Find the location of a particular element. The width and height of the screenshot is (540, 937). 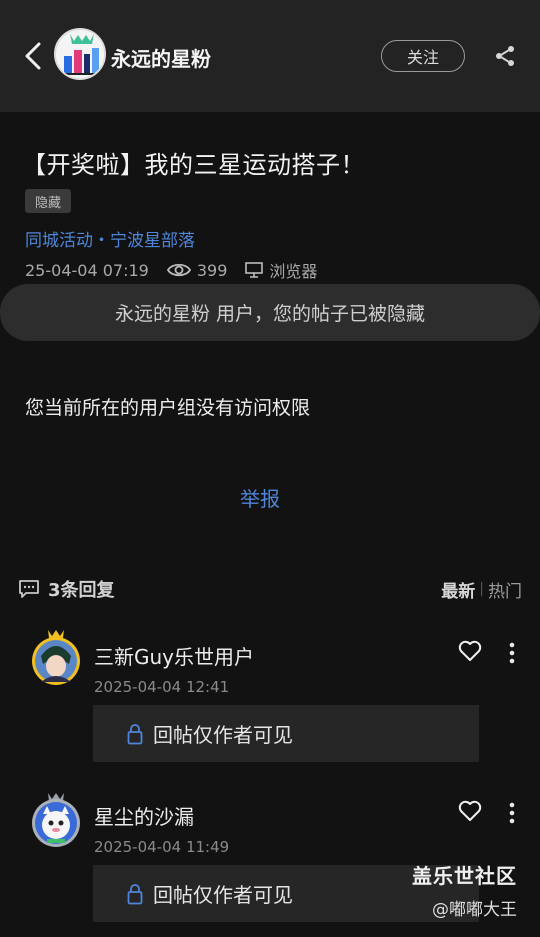

watermark: 盖乐世社区 @嘟嘟大王 is located at coordinates (464, 890).